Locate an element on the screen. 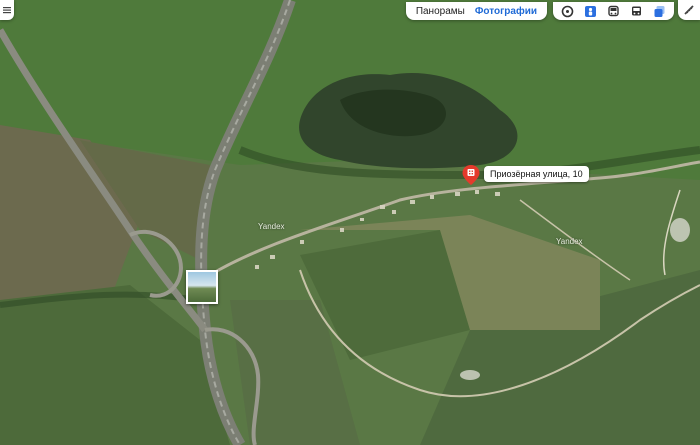 The width and height of the screenshot is (700, 445). map-tools is located at coordinates (613, 11).